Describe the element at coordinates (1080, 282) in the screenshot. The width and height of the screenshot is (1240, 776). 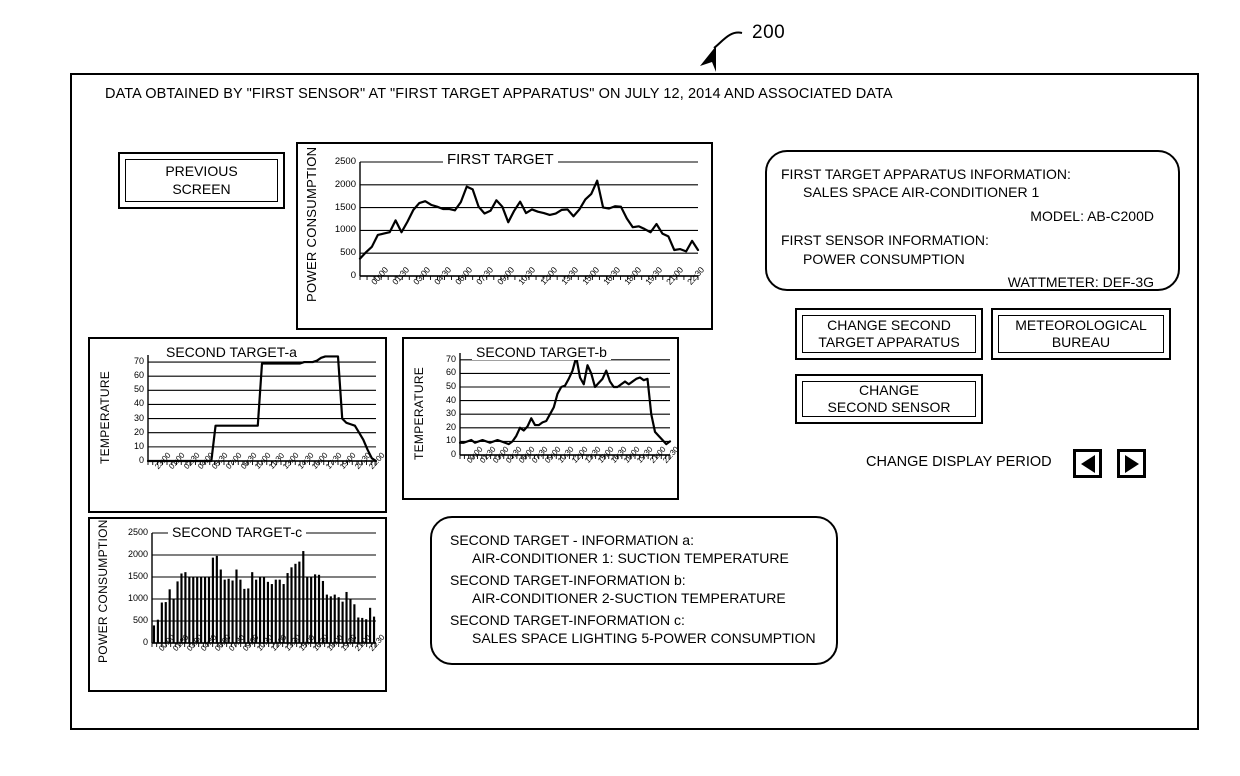
I see `first-sensor-wattmeter: WATTMETER: DEF-3G` at that location.